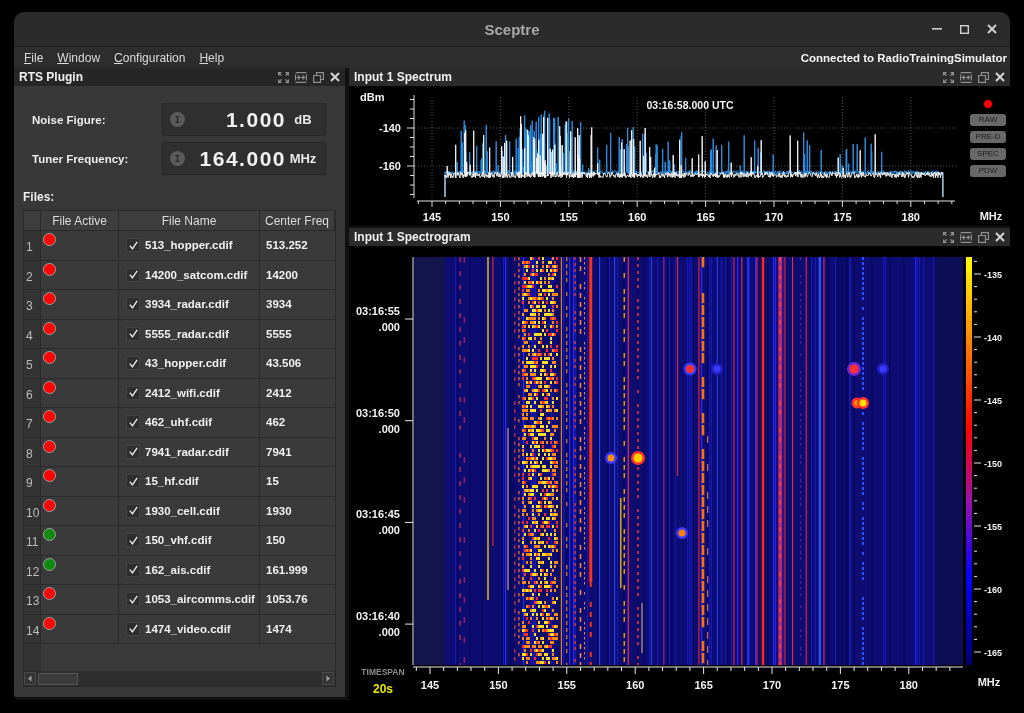 The image size is (1024, 713). Describe the element at coordinates (297, 364) in the screenshot. I see `center-frequency-cell: 43.506` at that location.